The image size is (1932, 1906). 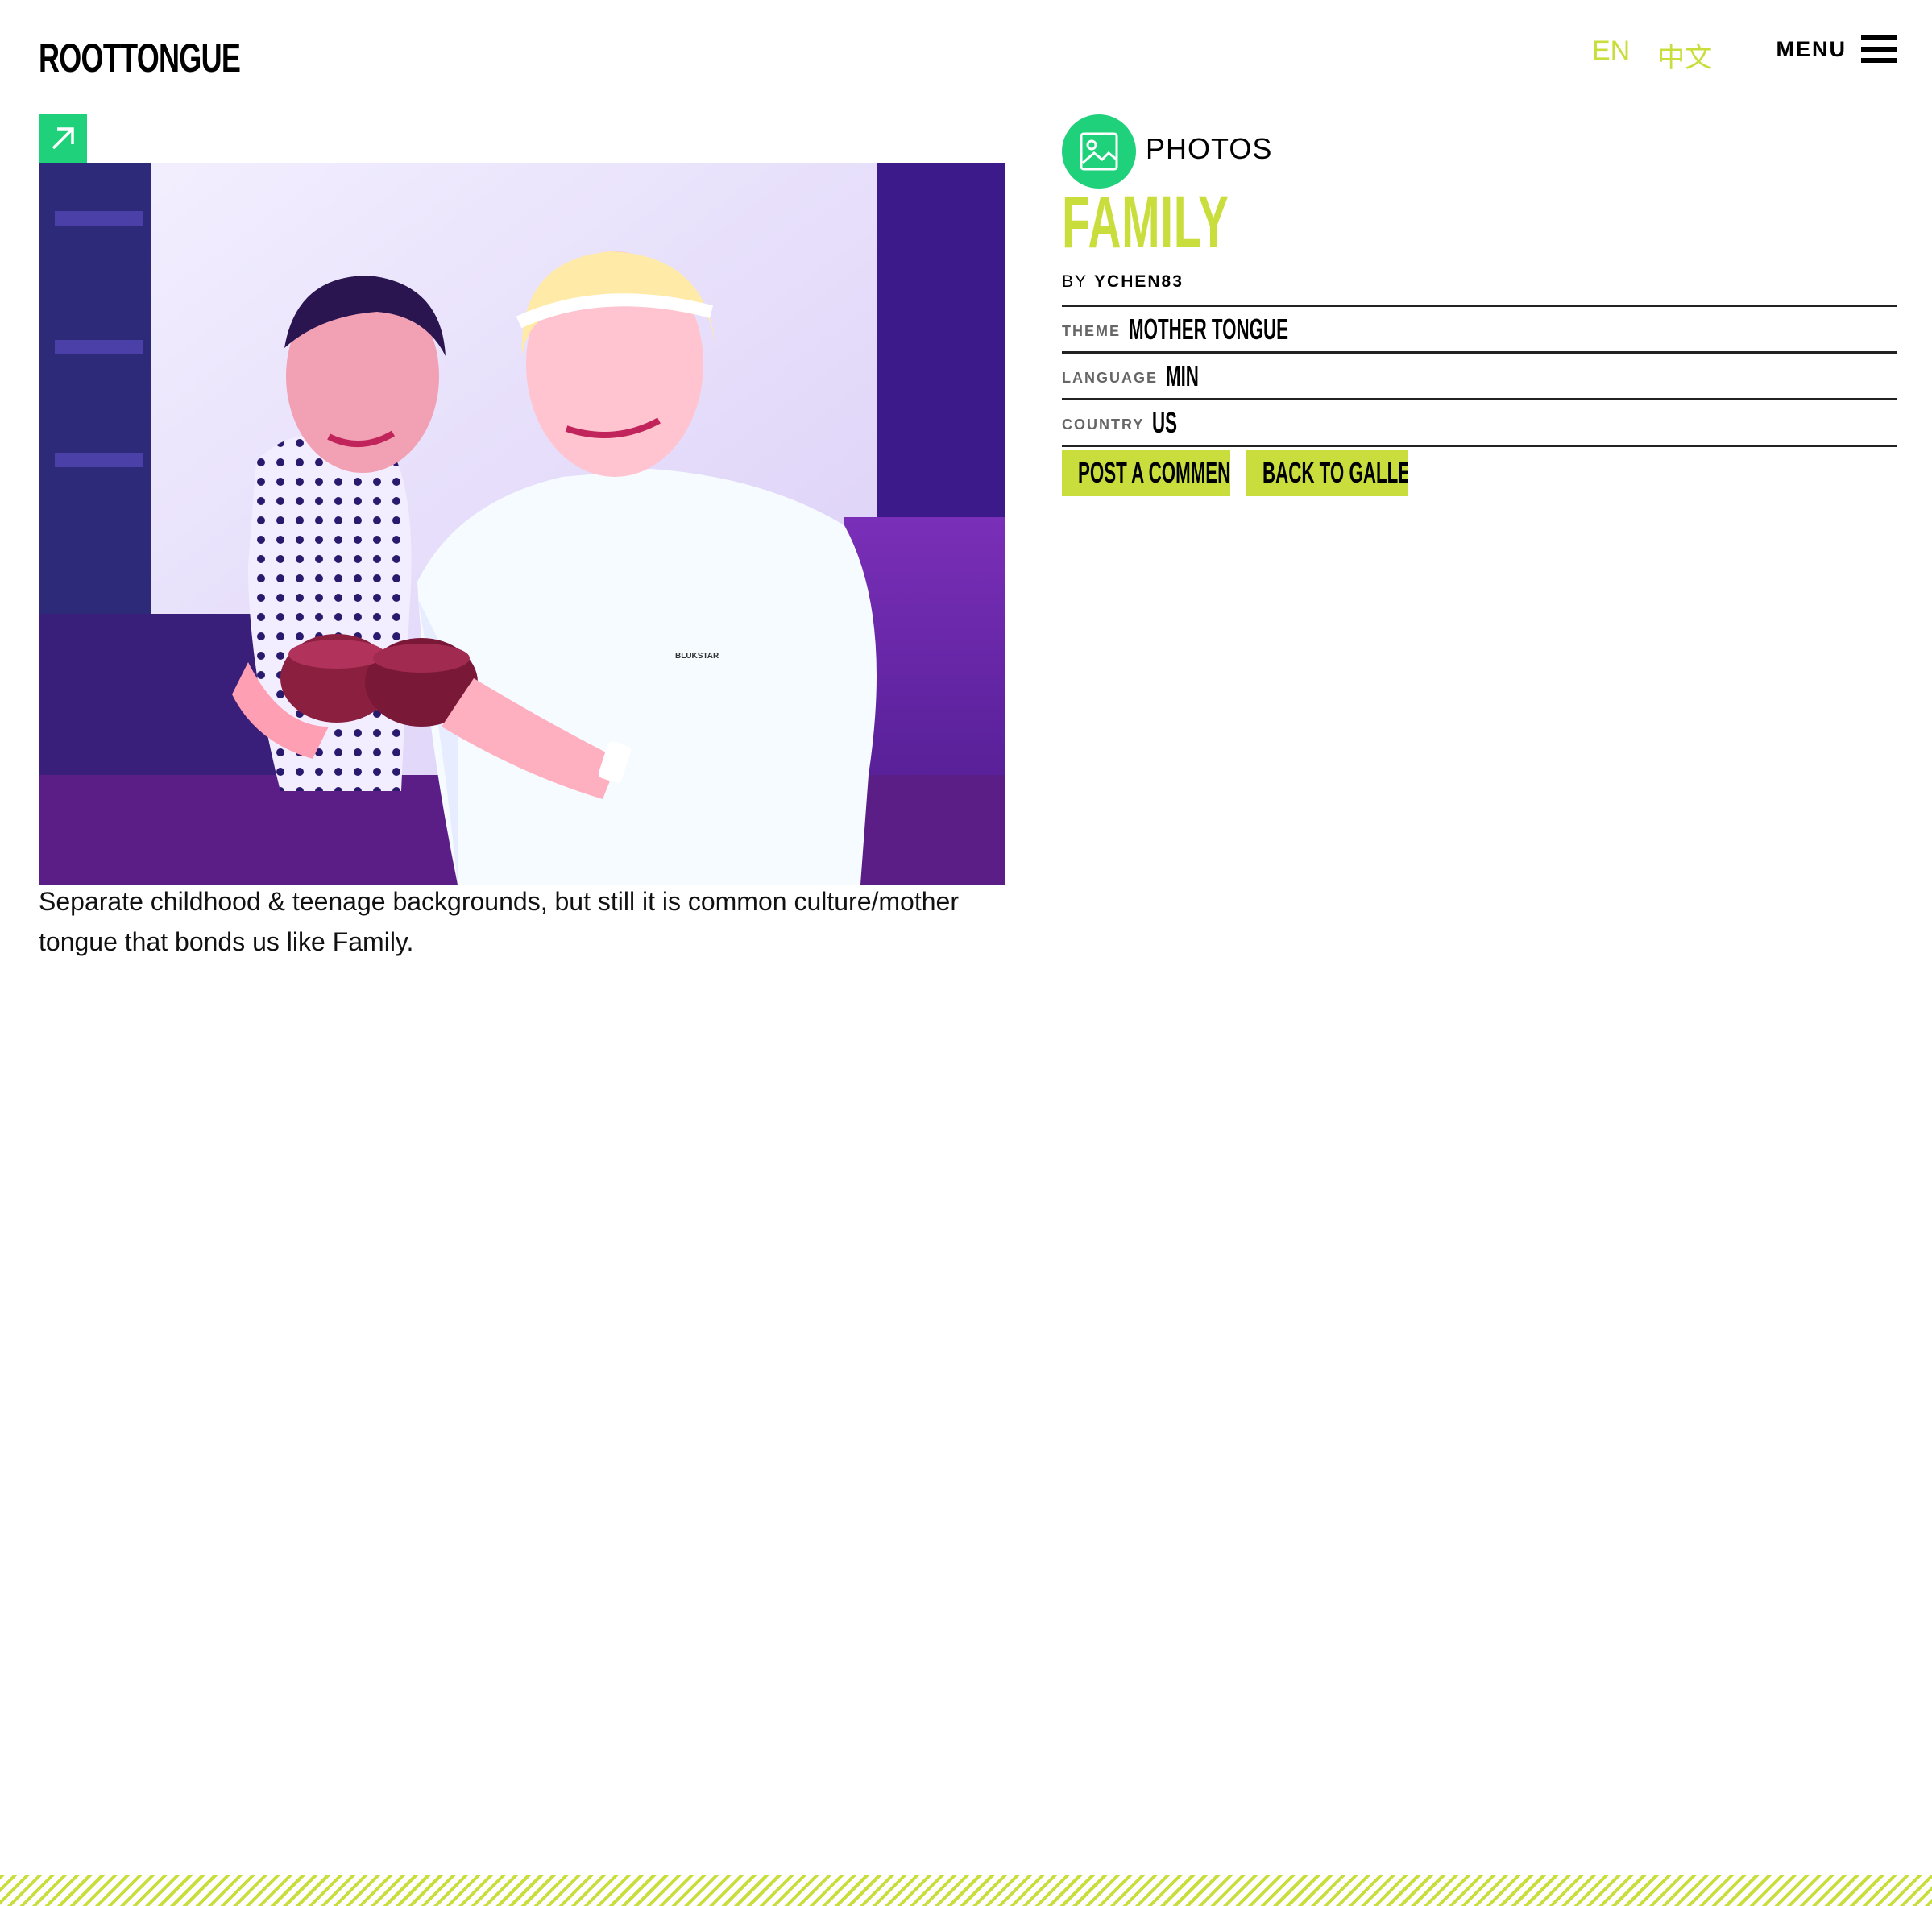 What do you see at coordinates (1811, 48) in the screenshot?
I see `menu-label: MENU` at bounding box center [1811, 48].